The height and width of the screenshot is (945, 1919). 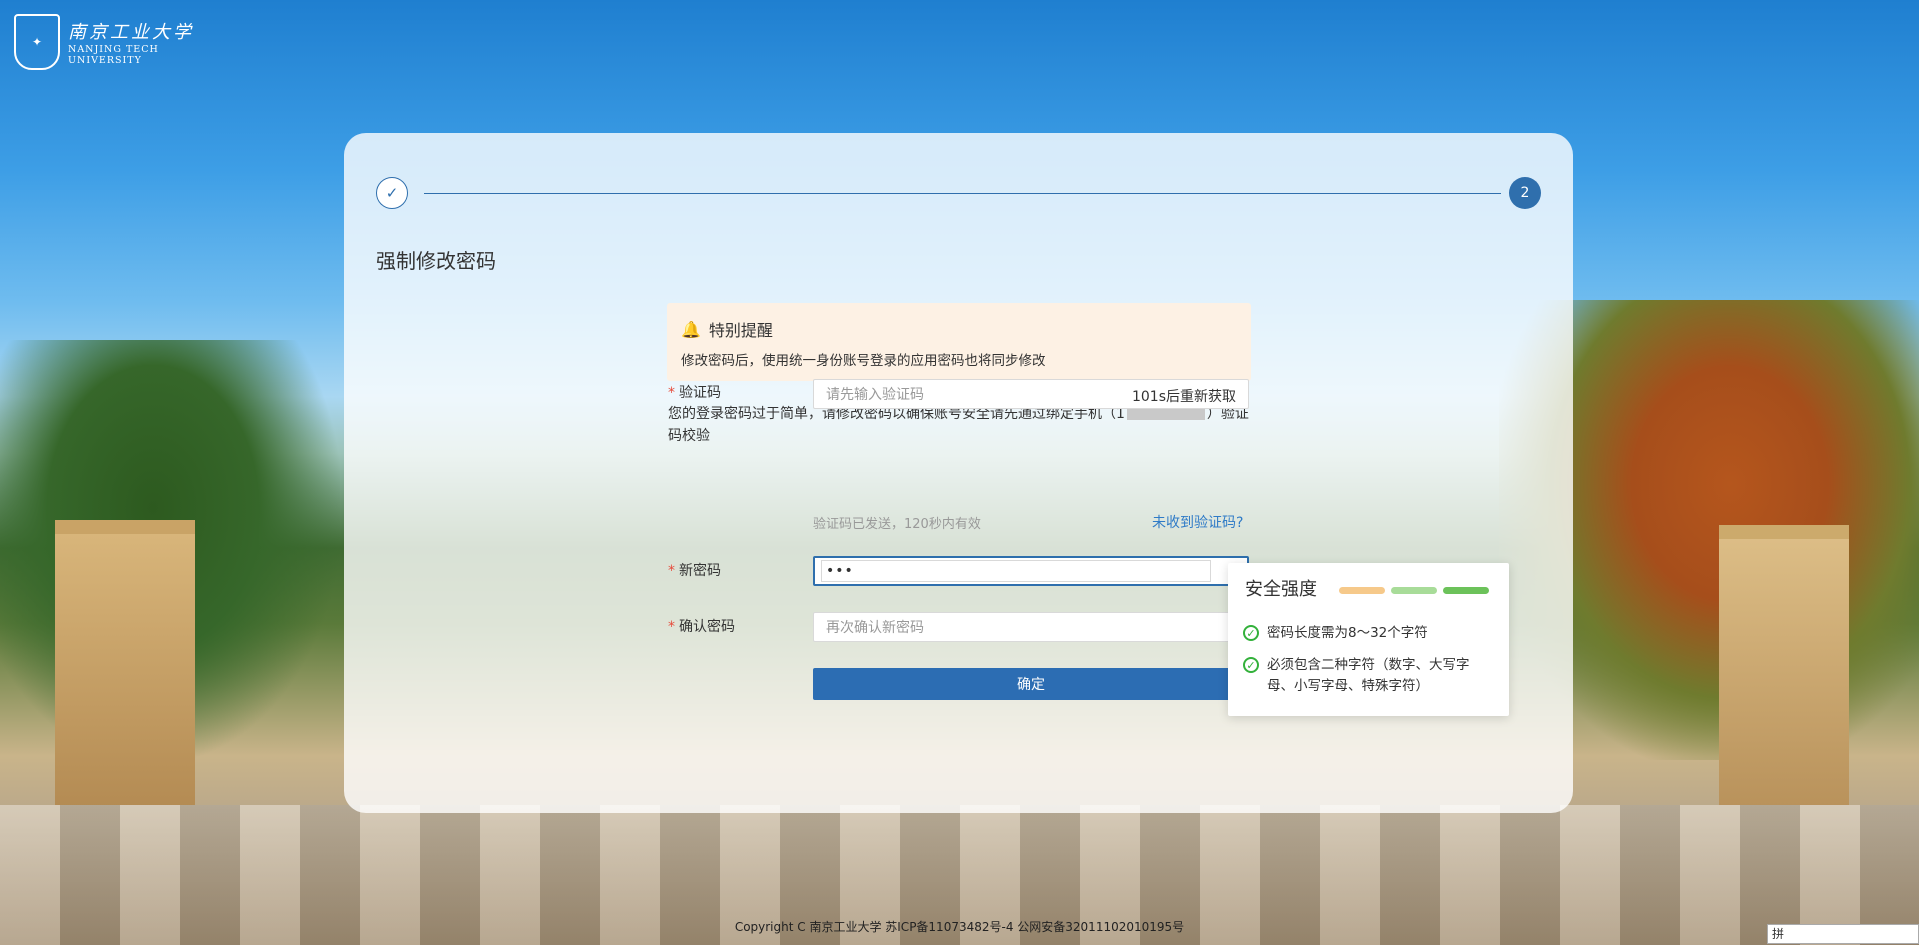 What do you see at coordinates (740, 330) in the screenshot?
I see `notice-title: 特别提醒` at bounding box center [740, 330].